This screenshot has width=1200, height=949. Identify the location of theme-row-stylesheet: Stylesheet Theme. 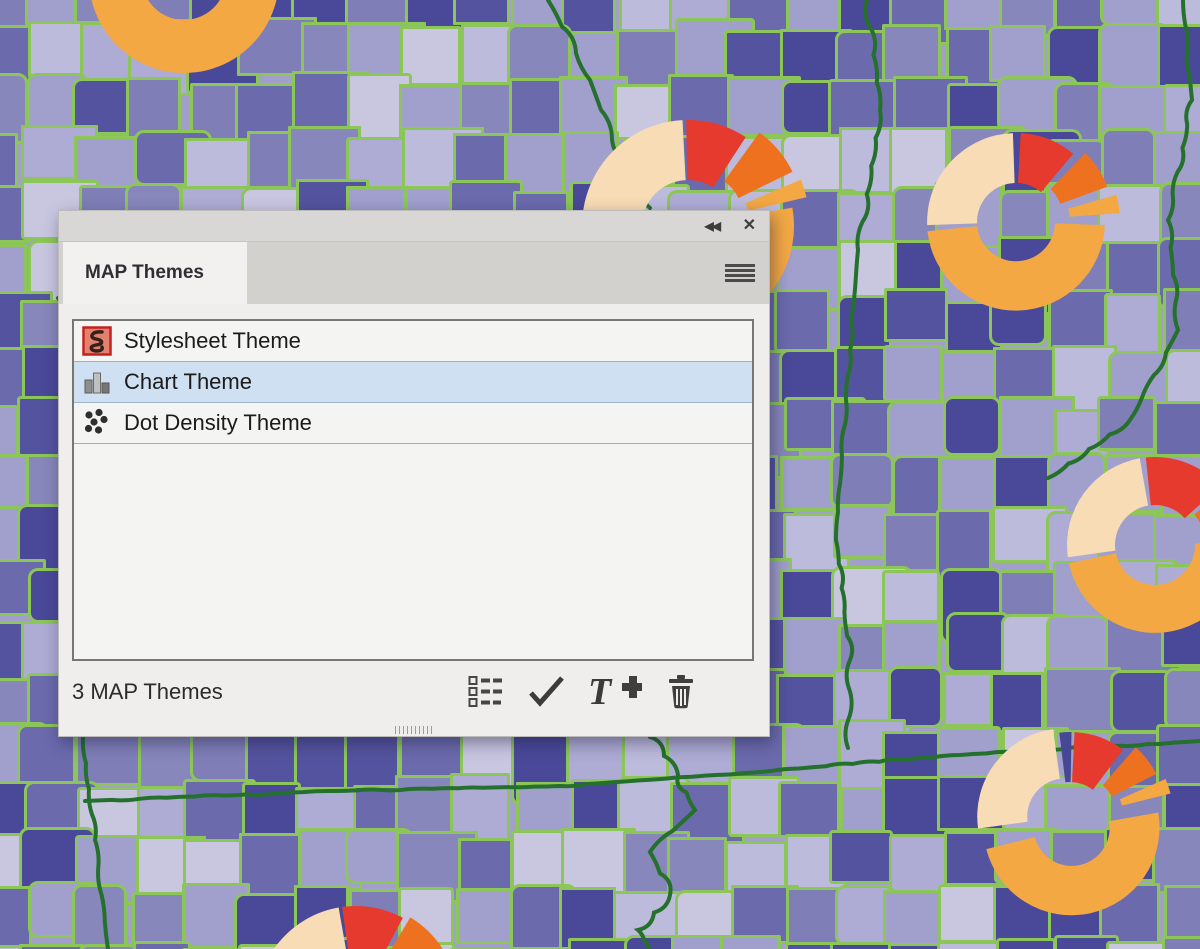
(413, 341).